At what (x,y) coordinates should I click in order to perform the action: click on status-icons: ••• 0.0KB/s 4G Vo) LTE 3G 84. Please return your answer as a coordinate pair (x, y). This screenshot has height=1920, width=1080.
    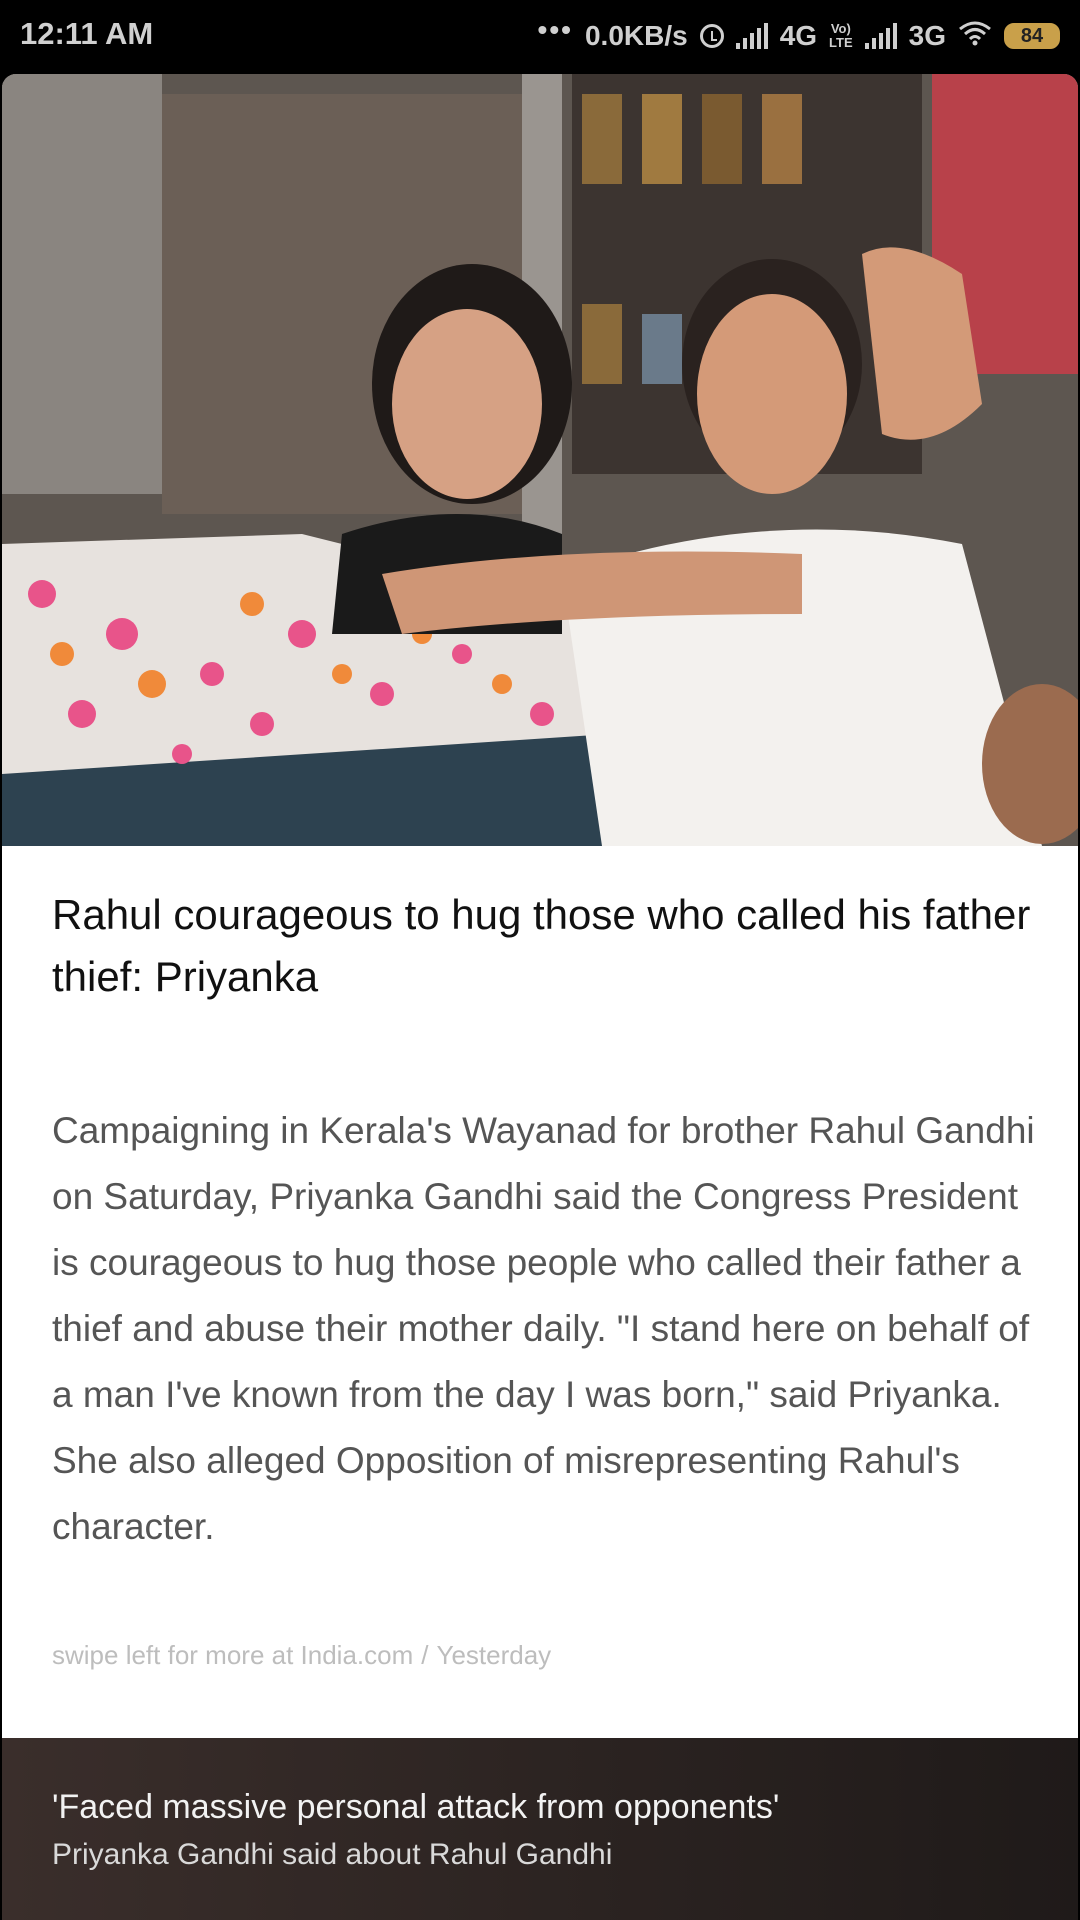
    Looking at the image, I should click on (799, 36).